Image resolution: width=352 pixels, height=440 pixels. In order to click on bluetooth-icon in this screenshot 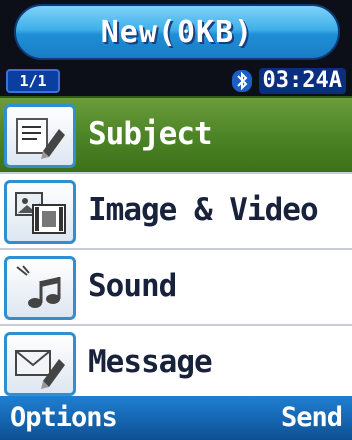, I will do `click(241, 81)`.